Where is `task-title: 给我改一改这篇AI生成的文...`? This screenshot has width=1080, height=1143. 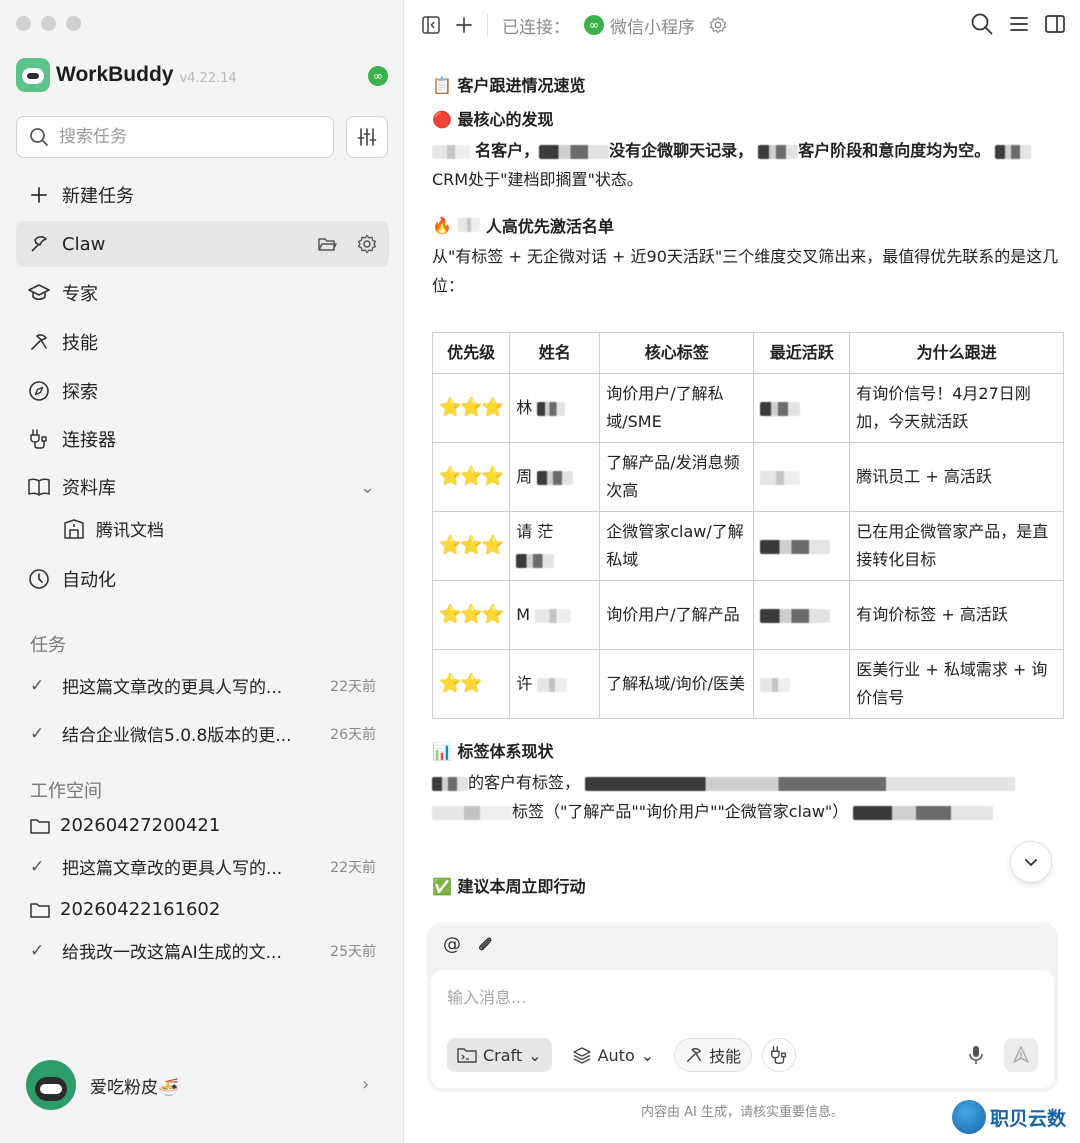 task-title: 给我改一改这篇AI生成的文... is located at coordinates (172, 953).